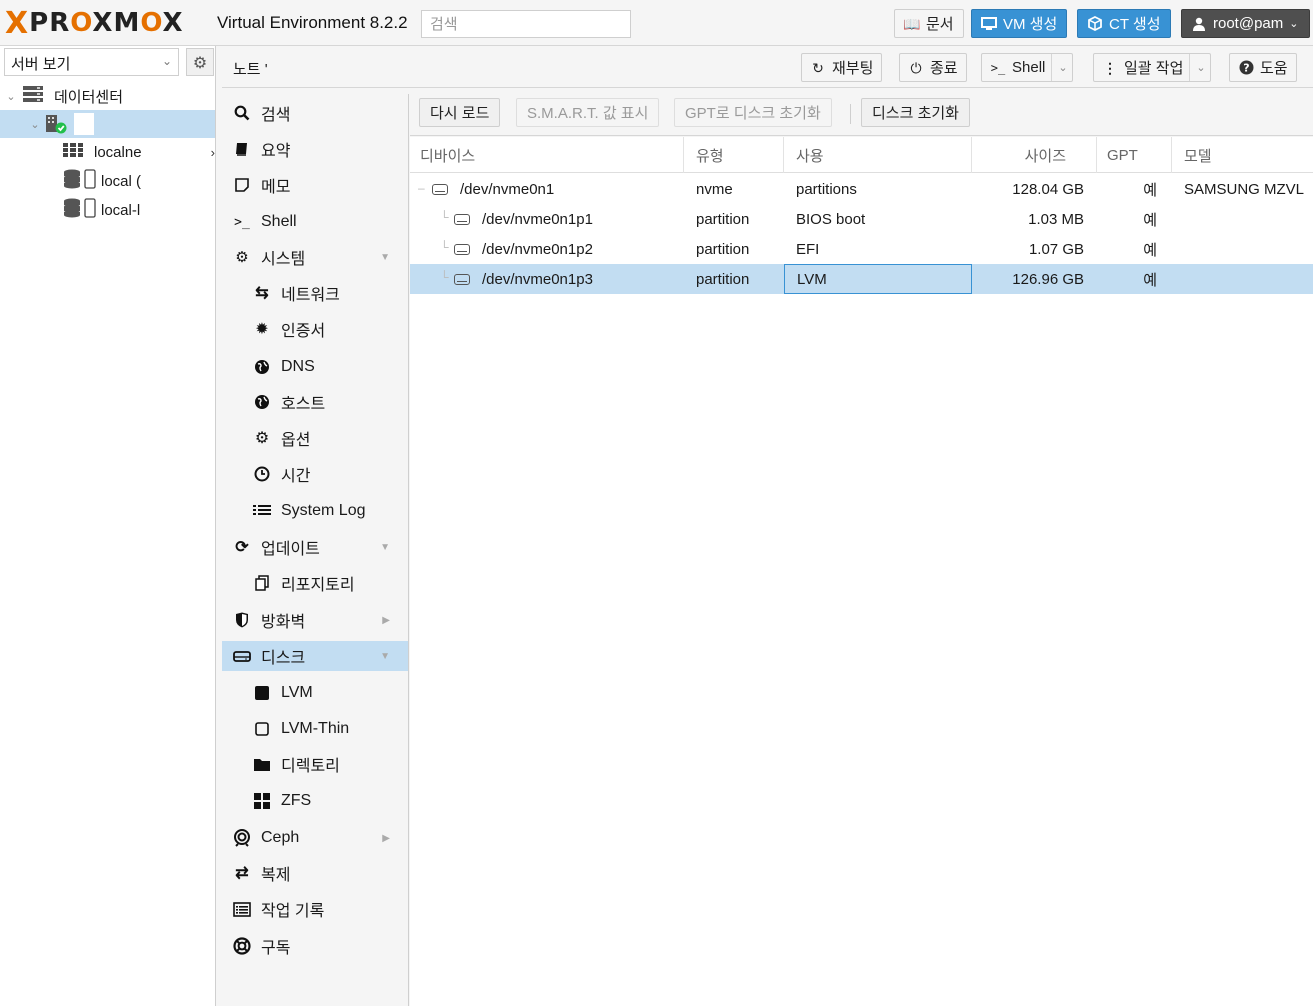 This screenshot has width=1313, height=1006. I want to click on nav-item-11: 시간, so click(315, 474).